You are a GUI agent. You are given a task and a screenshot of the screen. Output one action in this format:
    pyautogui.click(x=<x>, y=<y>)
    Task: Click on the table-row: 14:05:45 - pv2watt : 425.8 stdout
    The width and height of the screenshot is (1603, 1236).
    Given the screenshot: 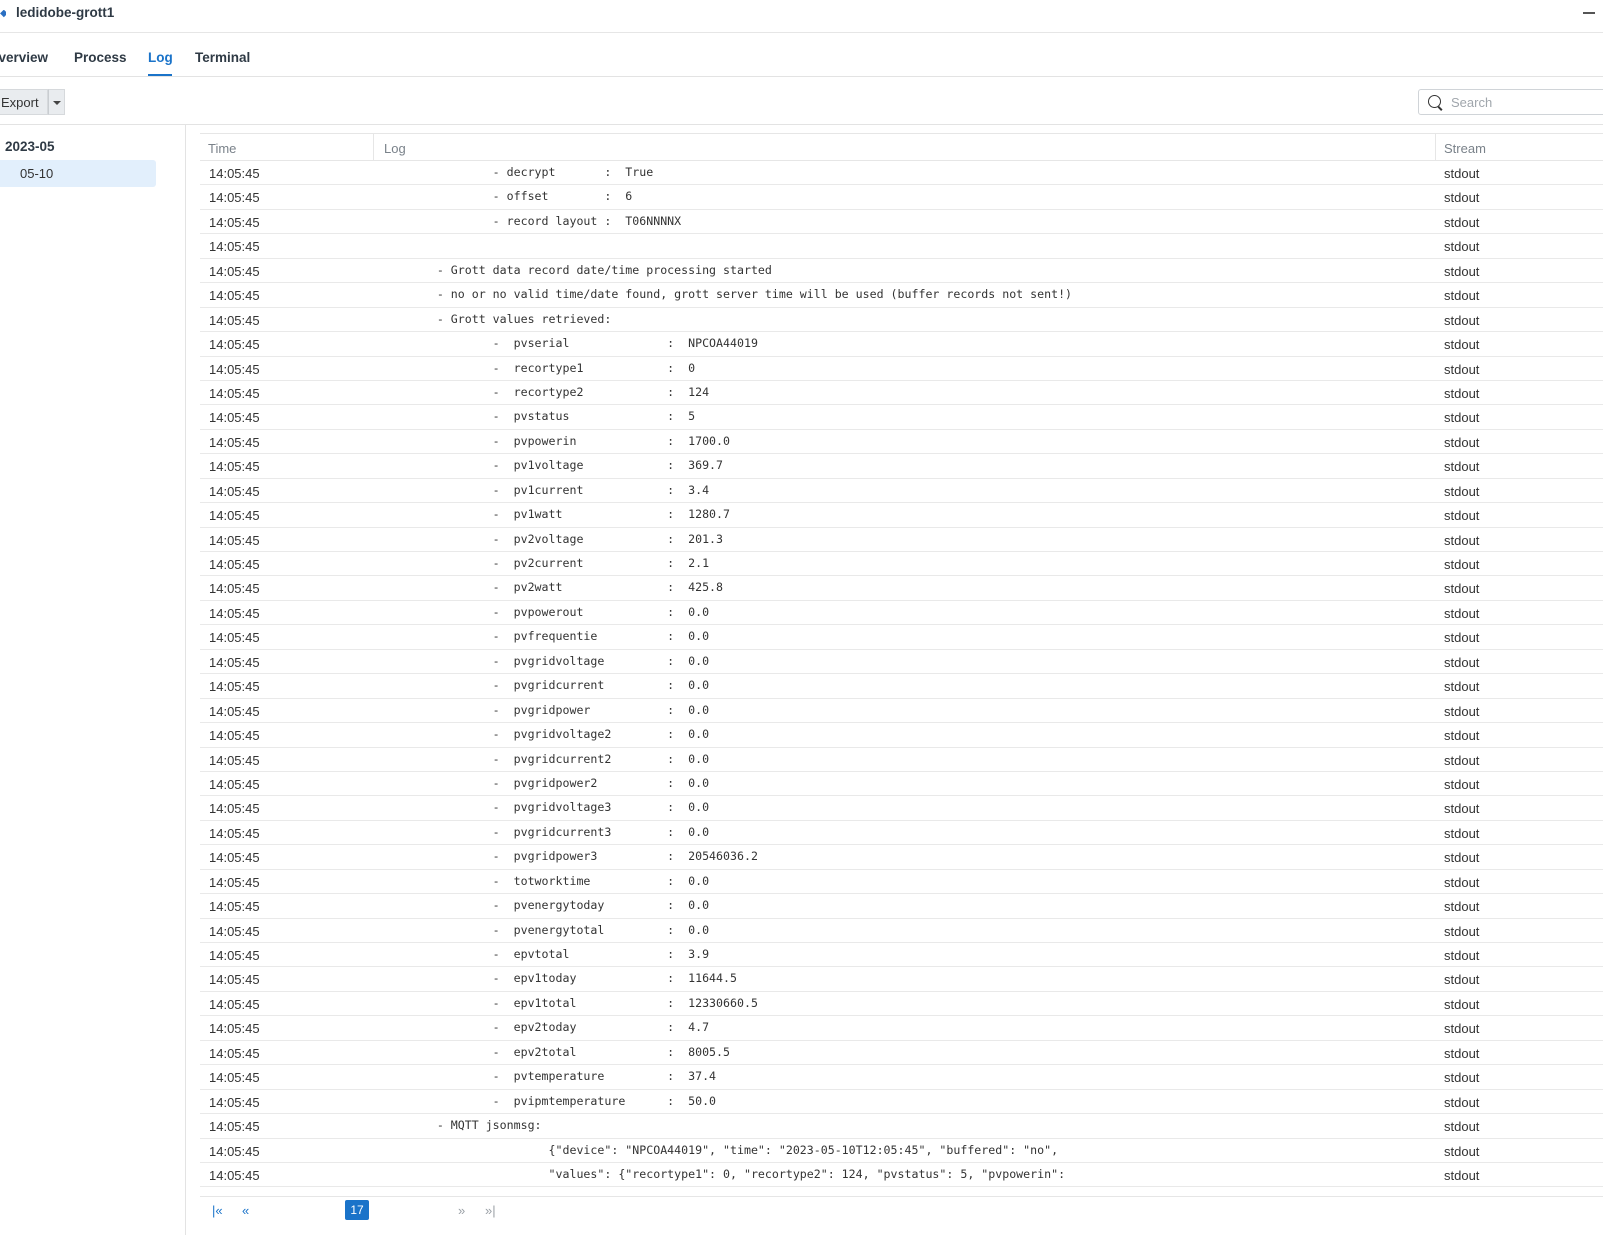 What is the action you would take?
    pyautogui.click(x=901, y=588)
    